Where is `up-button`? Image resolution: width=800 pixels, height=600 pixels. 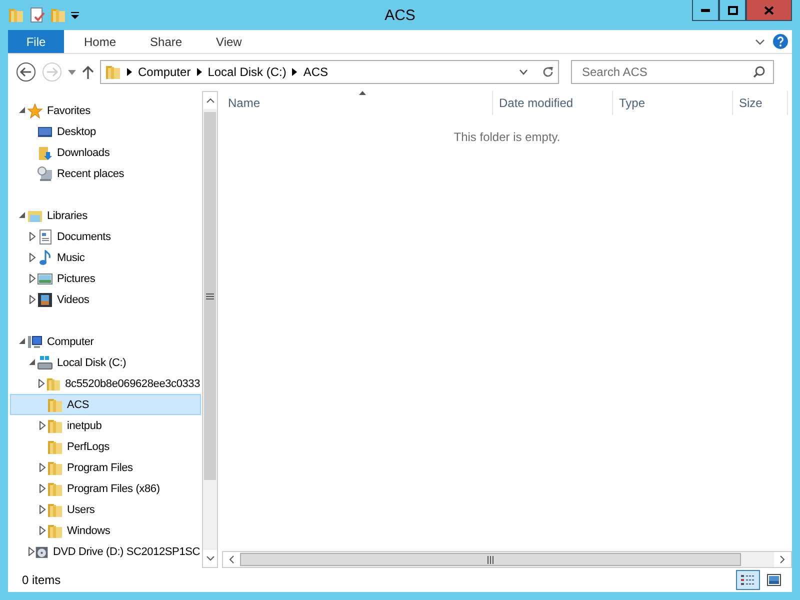 up-button is located at coordinates (88, 72).